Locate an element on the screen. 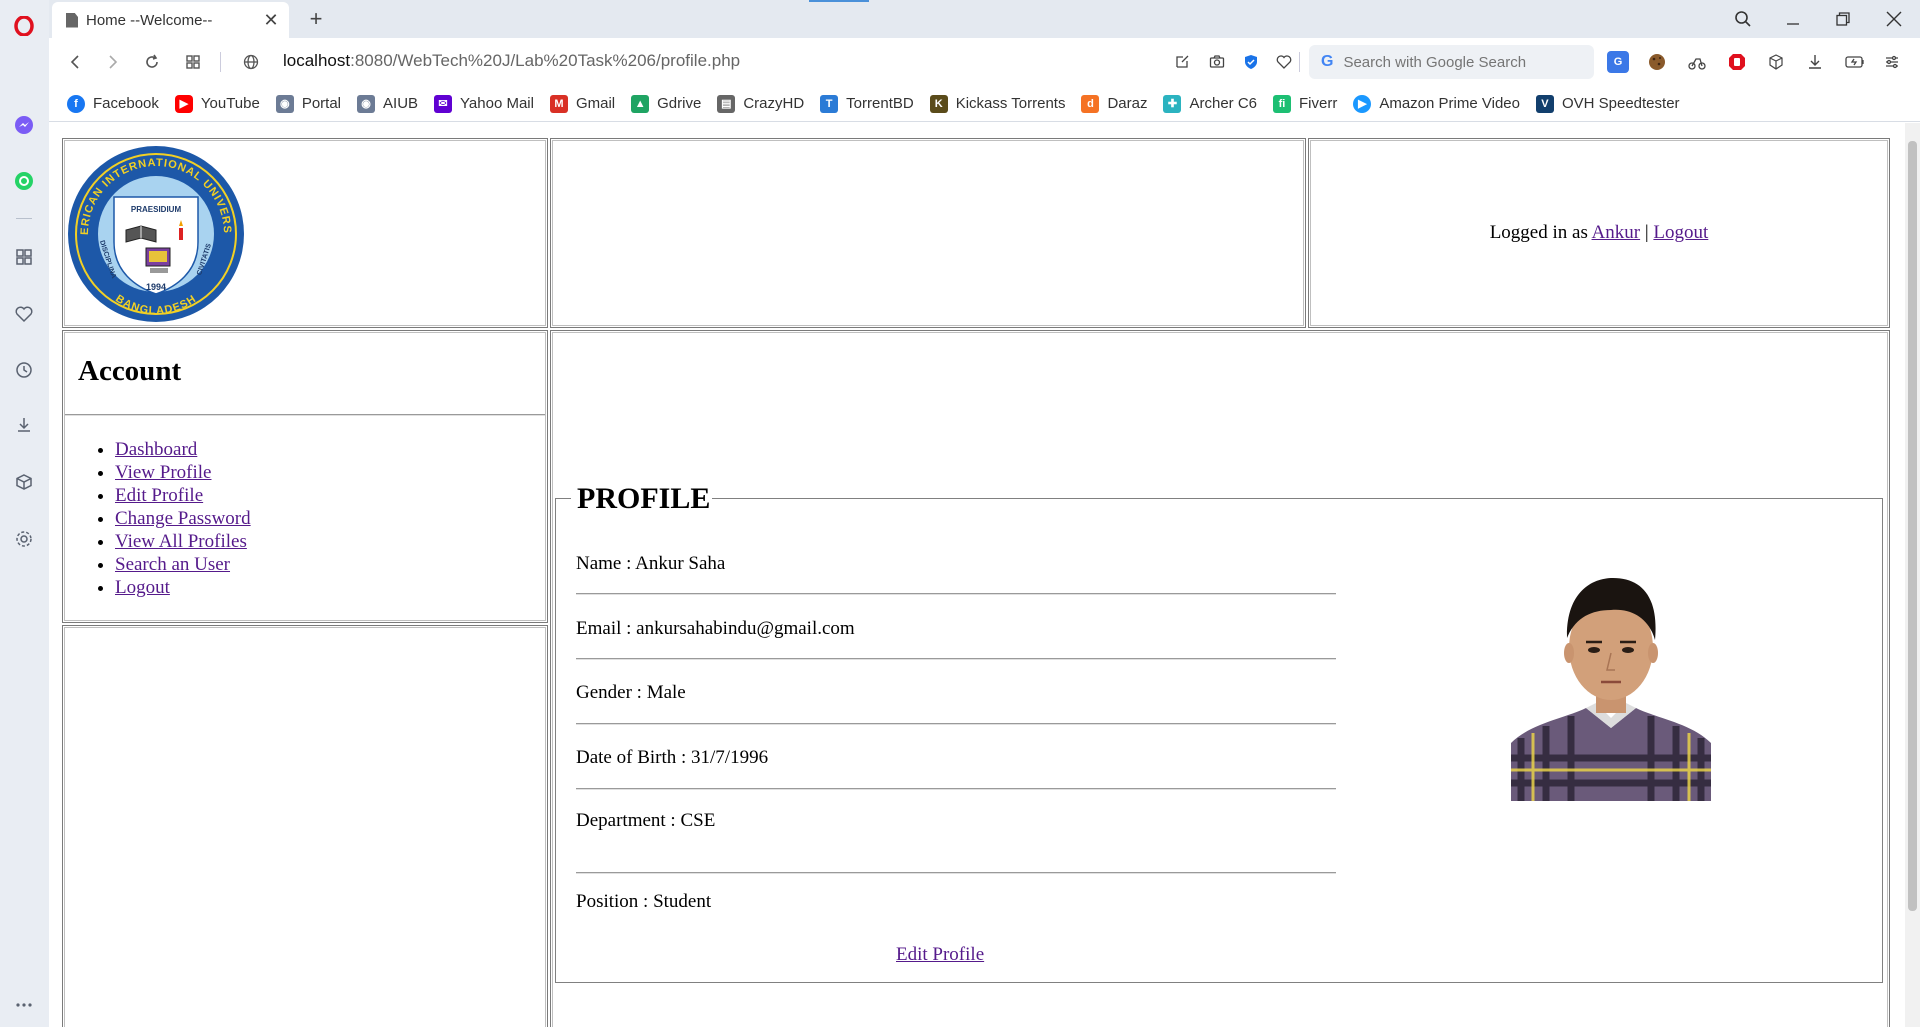 This screenshot has width=1920, height=1027. google-search-input is located at coordinates (1463, 62).